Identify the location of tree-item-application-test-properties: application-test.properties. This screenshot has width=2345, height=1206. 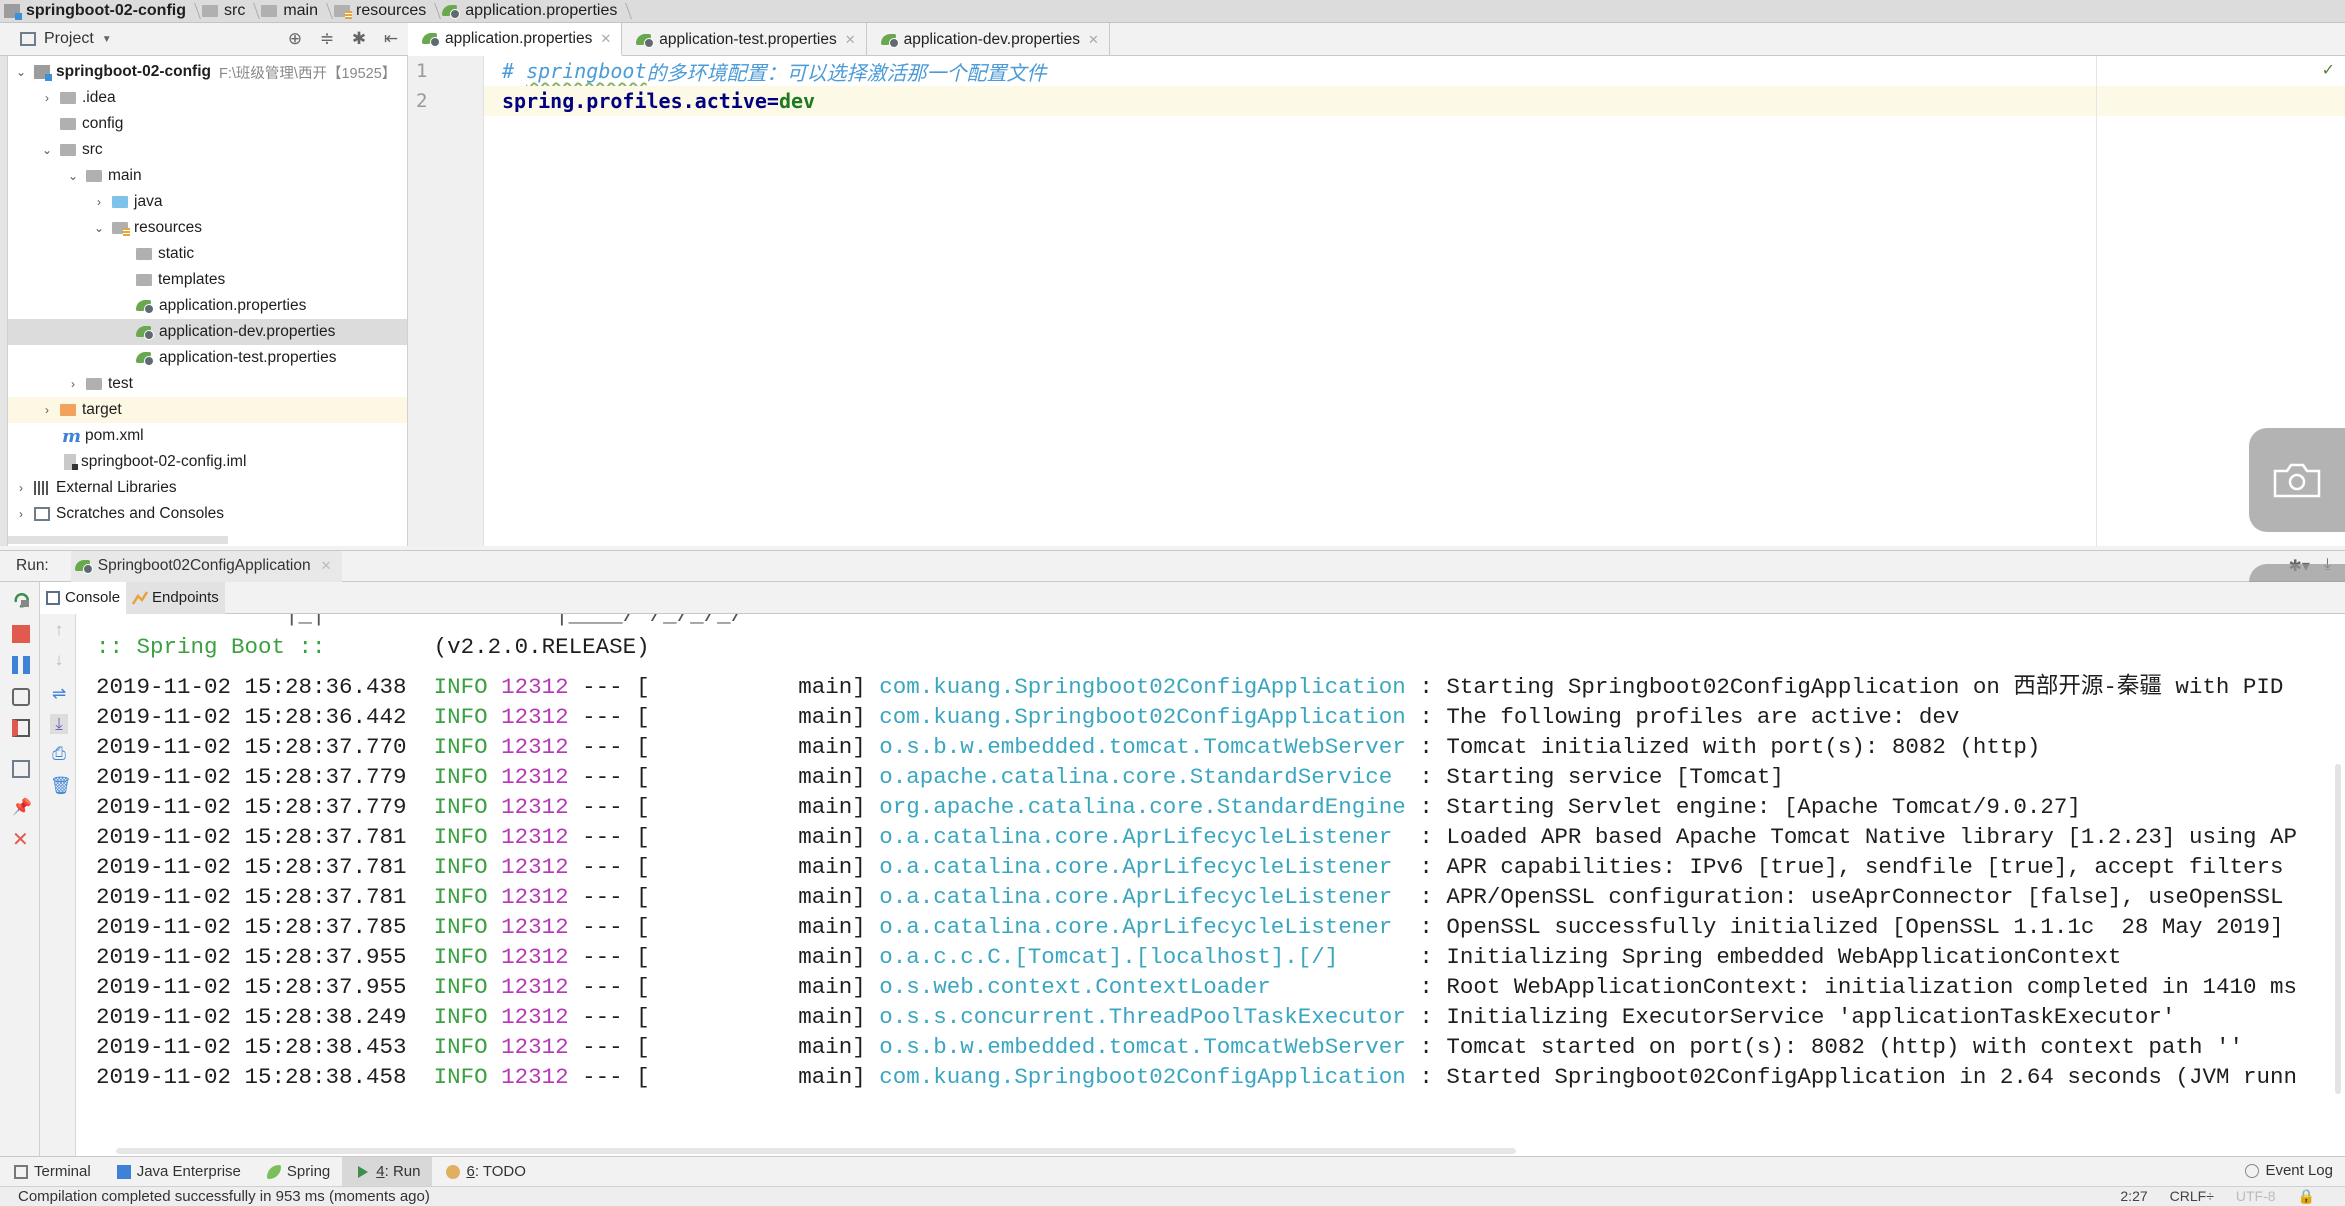
(207, 358).